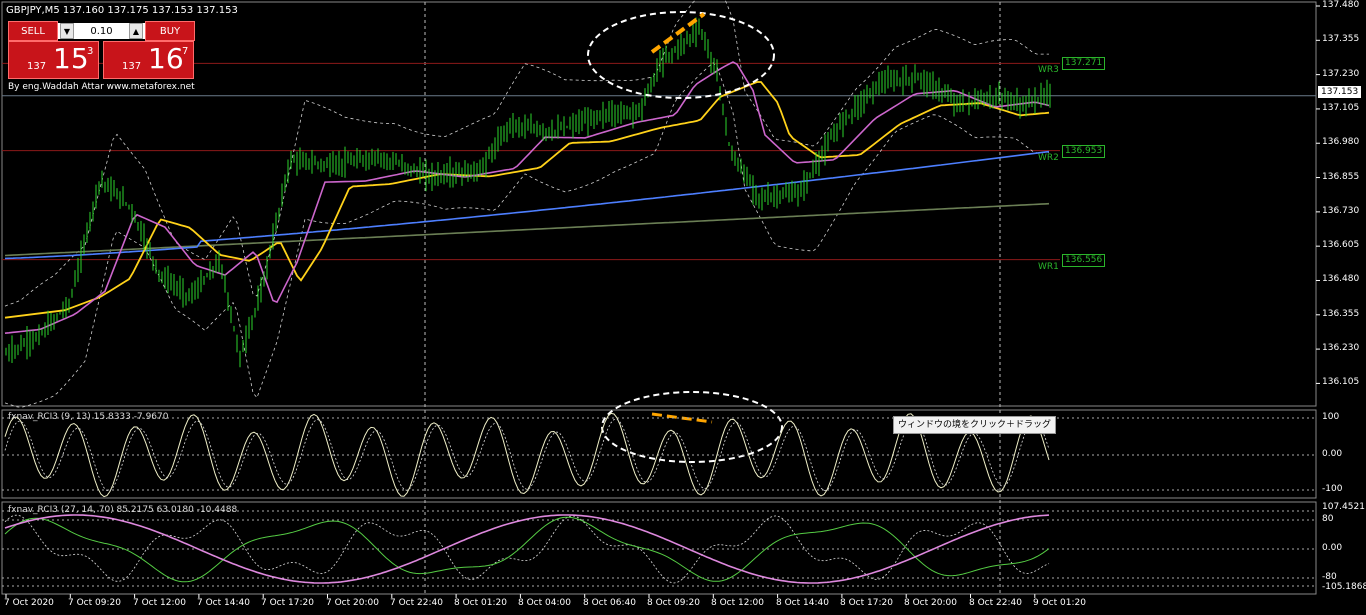 The width and height of the screenshot is (1366, 615). Describe the element at coordinates (1048, 267) in the screenshot. I see `pivot-name-wr1: WR1` at that location.